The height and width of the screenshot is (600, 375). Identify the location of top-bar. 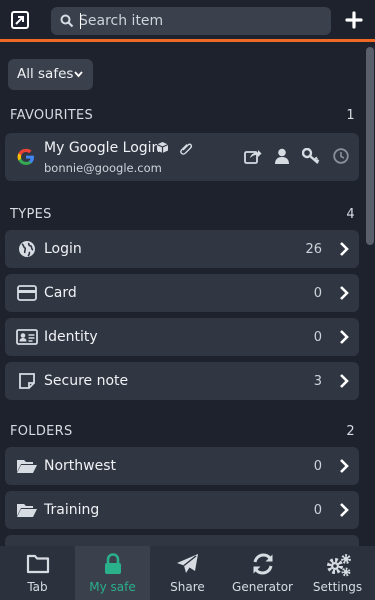
(187, 21).